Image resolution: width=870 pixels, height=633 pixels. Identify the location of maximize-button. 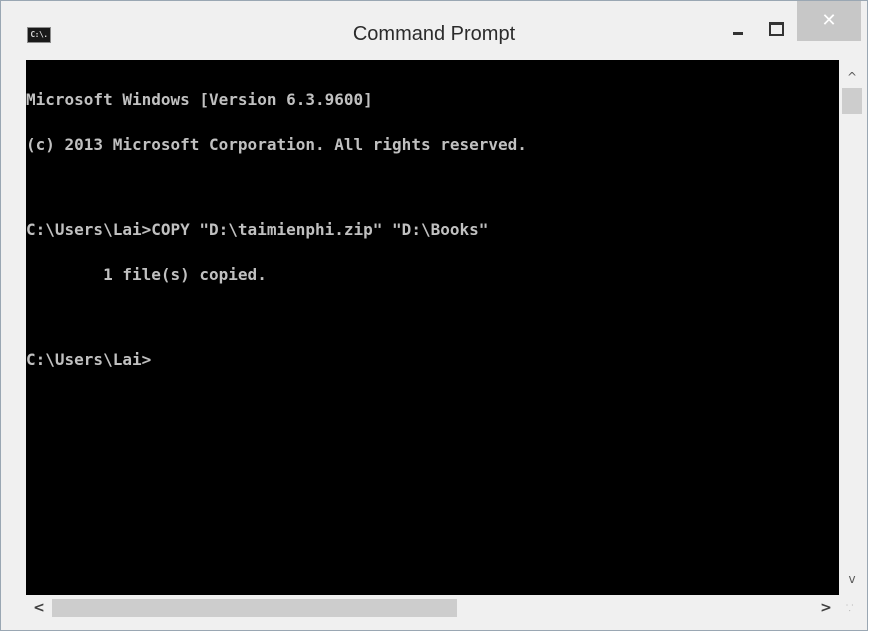
(776, 29).